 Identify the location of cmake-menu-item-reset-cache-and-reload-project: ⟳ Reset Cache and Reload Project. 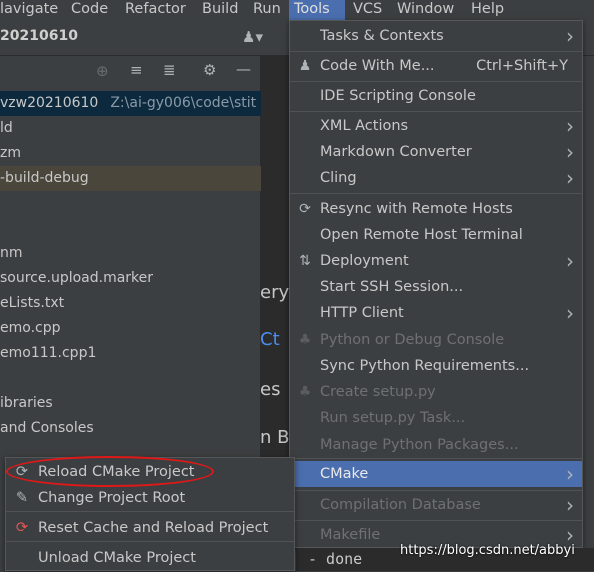
(150, 528).